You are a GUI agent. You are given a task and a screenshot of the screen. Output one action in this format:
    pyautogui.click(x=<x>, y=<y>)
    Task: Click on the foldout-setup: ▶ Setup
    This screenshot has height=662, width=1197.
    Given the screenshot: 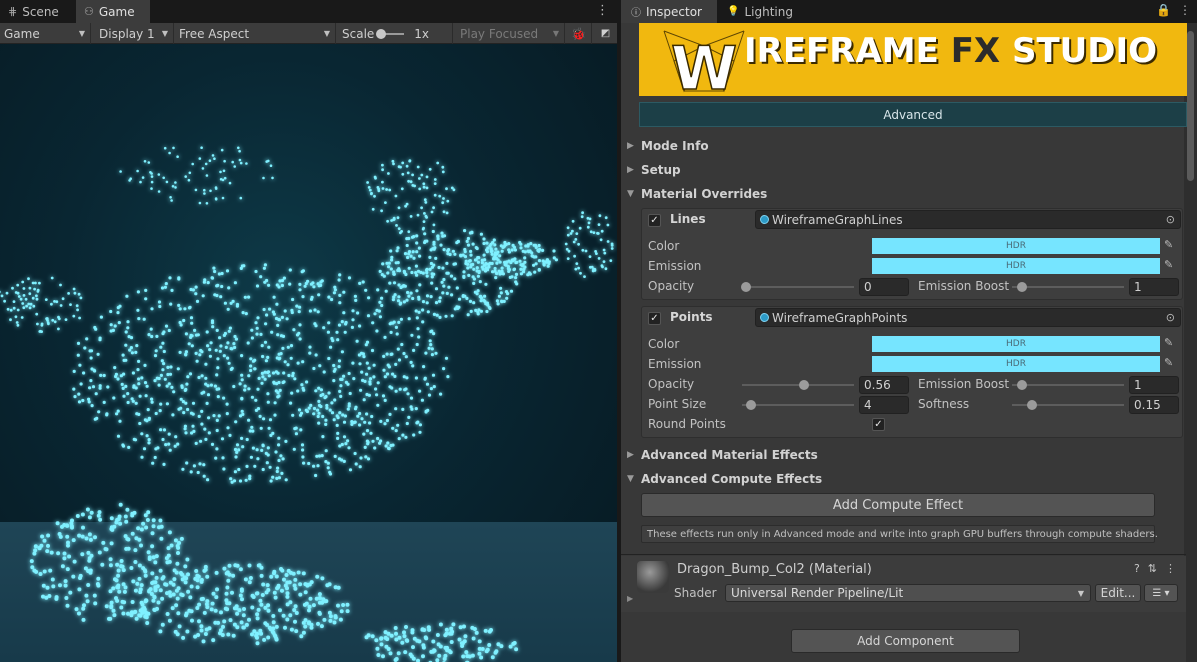 What is the action you would take?
    pyautogui.click(x=654, y=170)
    